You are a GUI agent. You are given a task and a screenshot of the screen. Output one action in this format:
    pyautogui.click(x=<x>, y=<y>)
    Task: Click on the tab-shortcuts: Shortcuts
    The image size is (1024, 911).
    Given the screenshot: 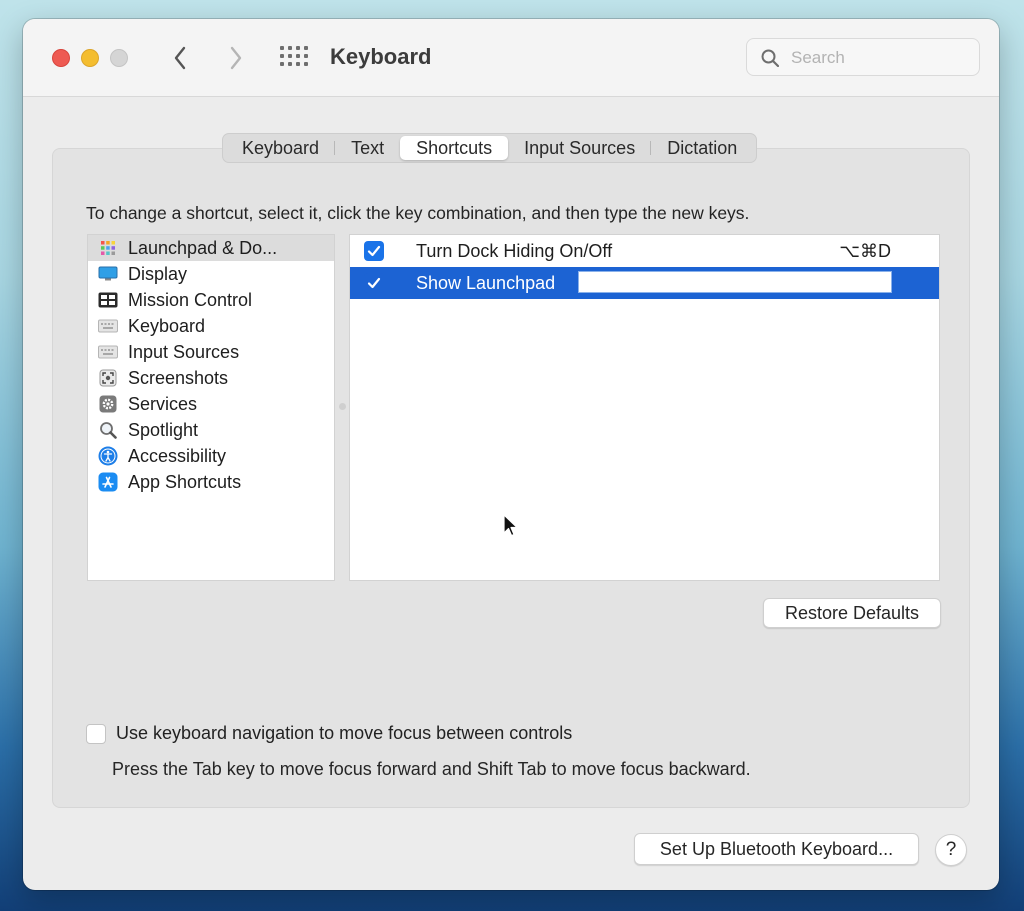 What is the action you would take?
    pyautogui.click(x=454, y=148)
    